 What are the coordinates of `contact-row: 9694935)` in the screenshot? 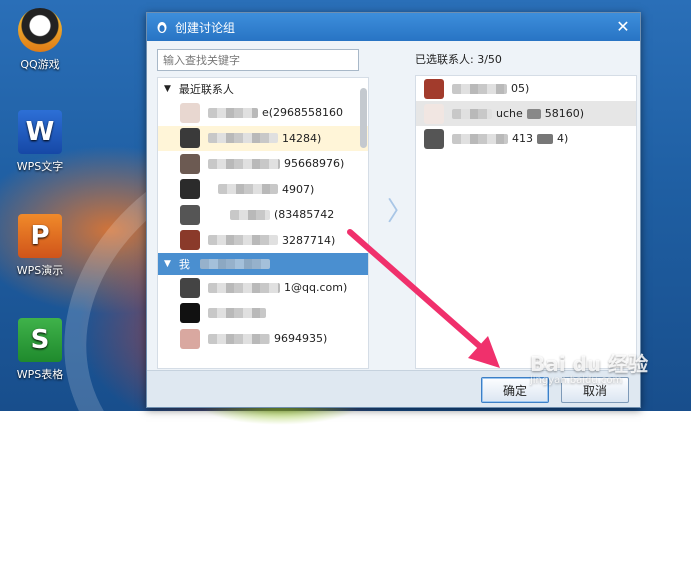 It's located at (263, 339).